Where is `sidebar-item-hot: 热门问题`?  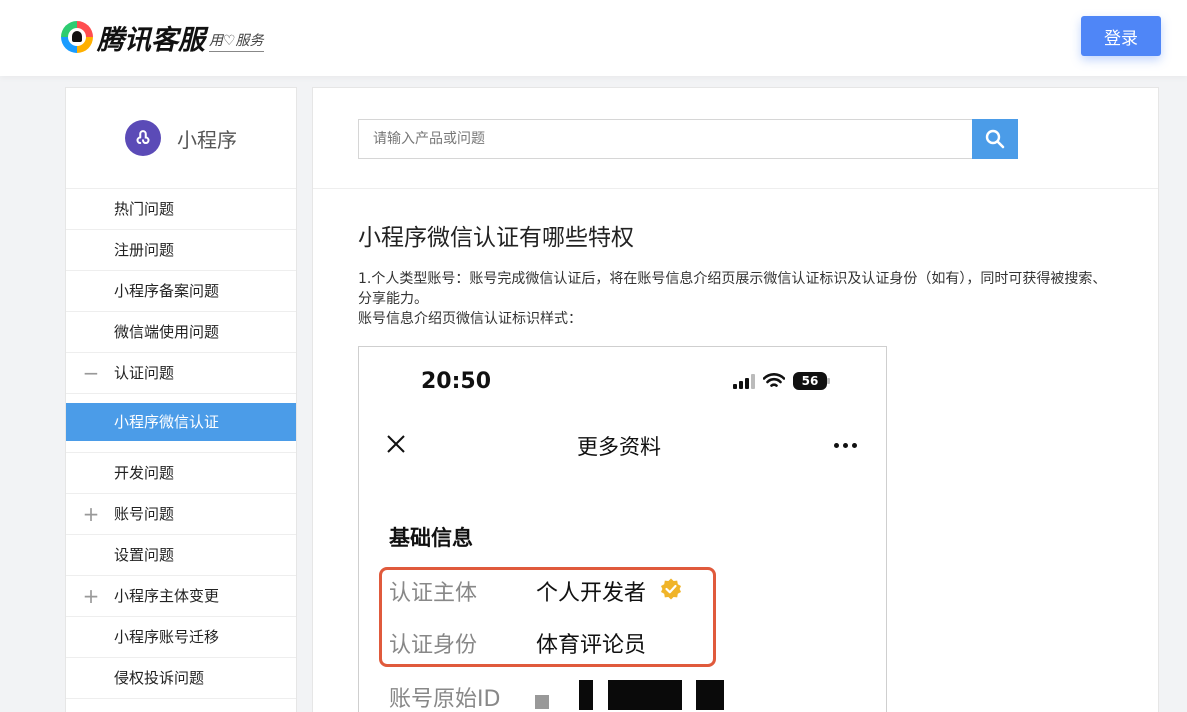
sidebar-item-hot: 热门问题 is located at coordinates (181, 209).